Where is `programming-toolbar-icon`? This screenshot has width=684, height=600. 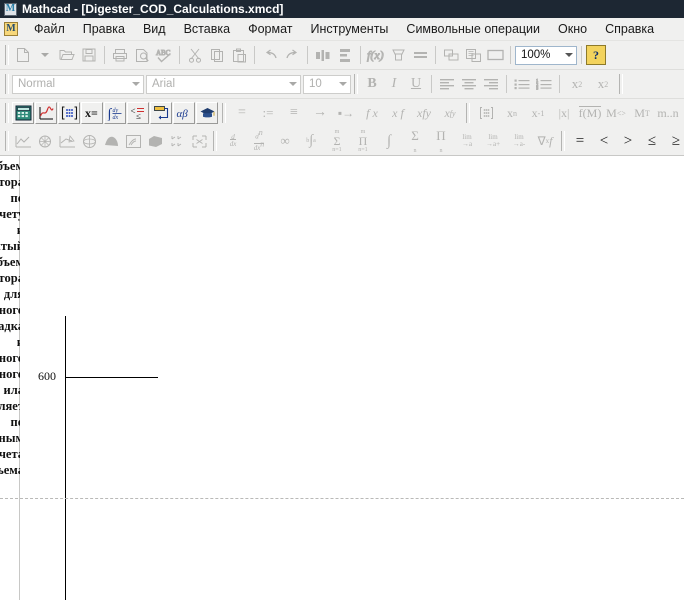
programming-toolbar-icon is located at coordinates (161, 113).